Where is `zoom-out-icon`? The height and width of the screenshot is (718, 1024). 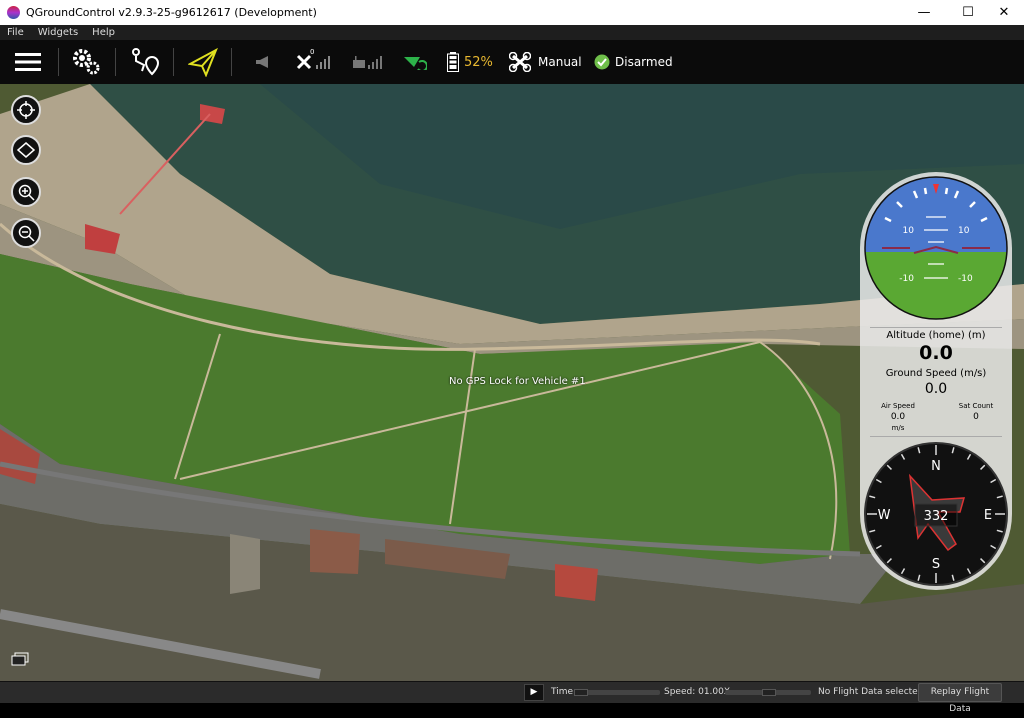 zoom-out-icon is located at coordinates (26, 233).